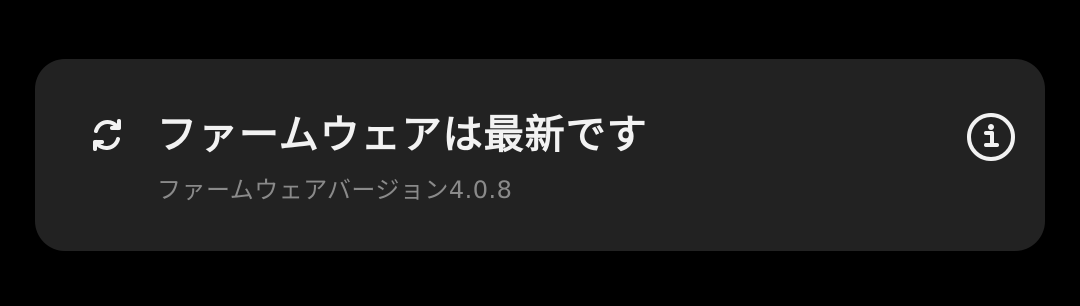 Image resolution: width=1080 pixels, height=306 pixels. Describe the element at coordinates (991, 137) in the screenshot. I see `info-icon` at that location.